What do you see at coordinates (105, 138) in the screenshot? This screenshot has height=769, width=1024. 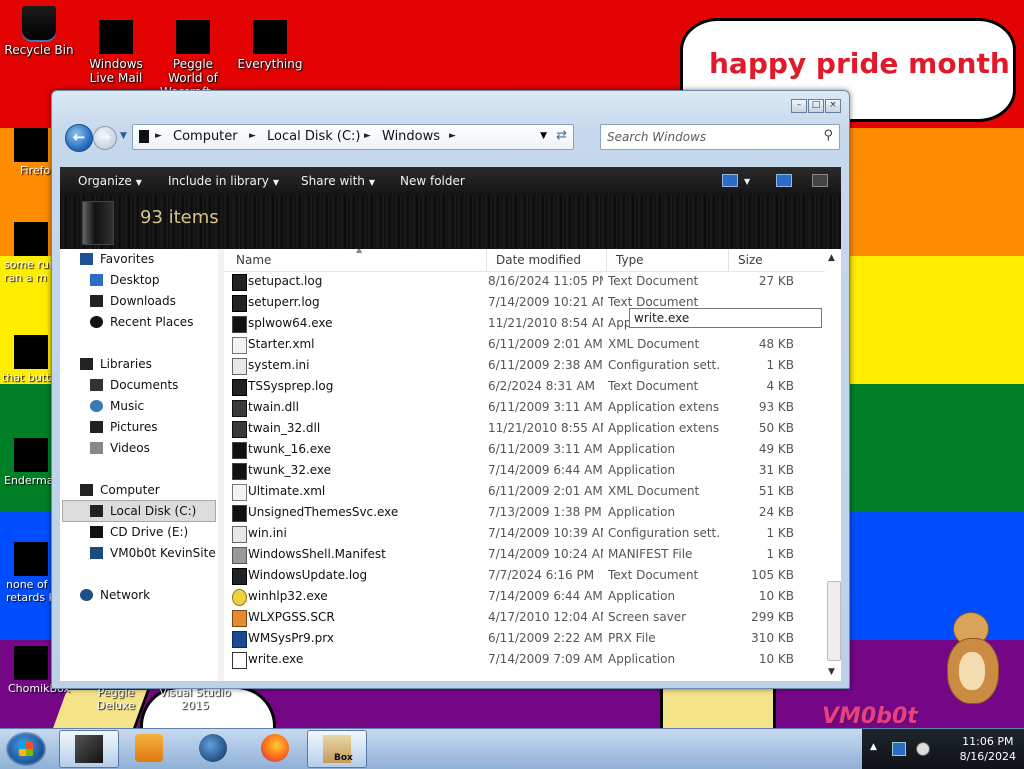 I see `forward-button: →` at bounding box center [105, 138].